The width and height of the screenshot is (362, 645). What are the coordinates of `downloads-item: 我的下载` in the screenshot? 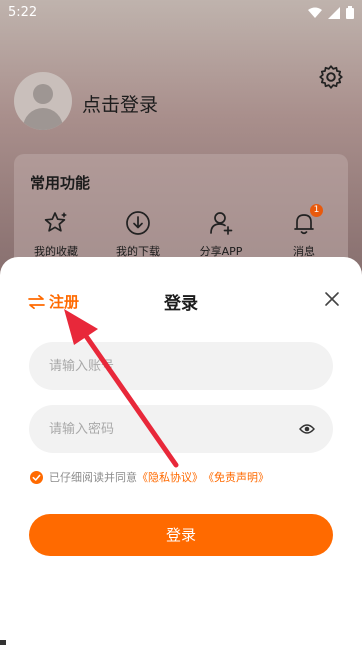 It's located at (138, 234).